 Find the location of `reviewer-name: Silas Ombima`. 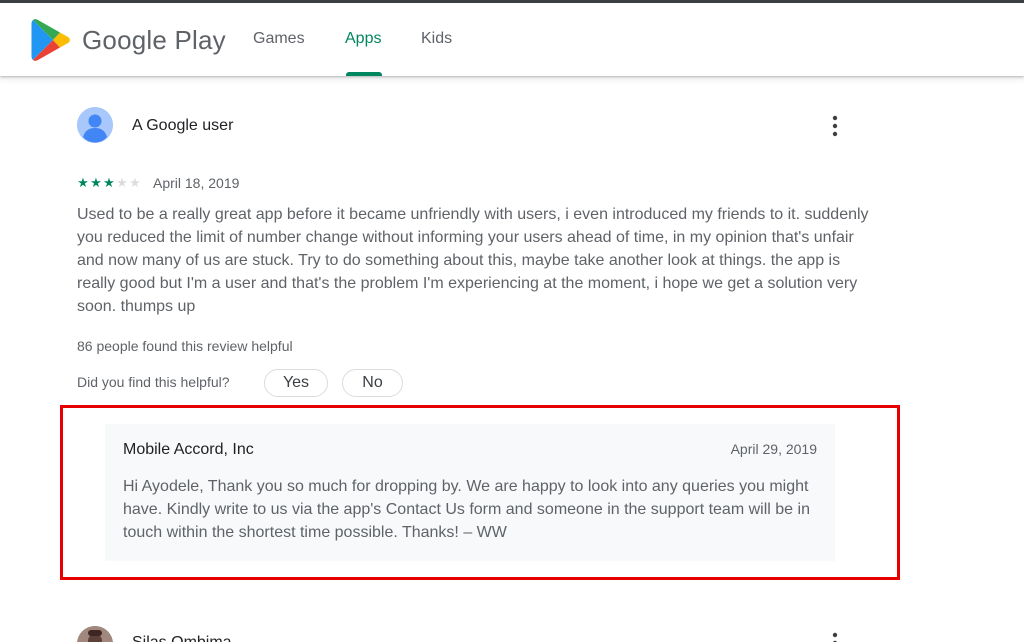

reviewer-name: Silas Ombima is located at coordinates (182, 638).